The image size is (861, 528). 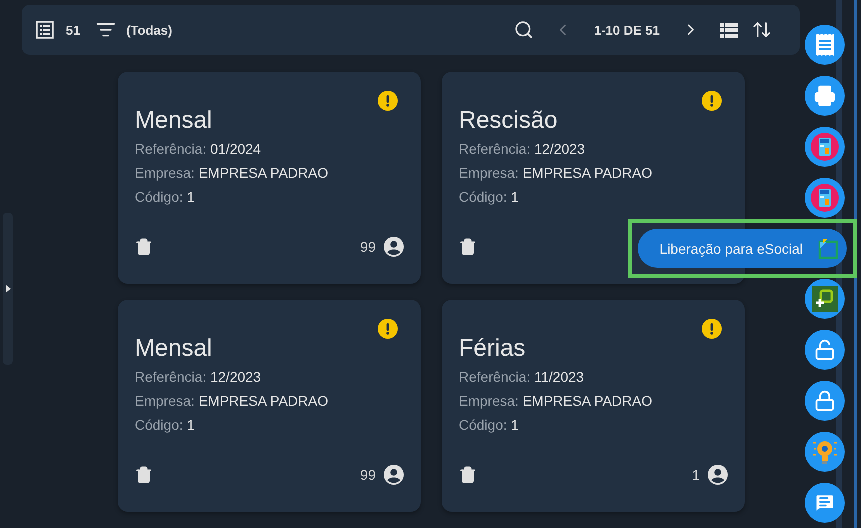 What do you see at coordinates (627, 30) in the screenshot?
I see `pagination-label: 1-10 DE 51` at bounding box center [627, 30].